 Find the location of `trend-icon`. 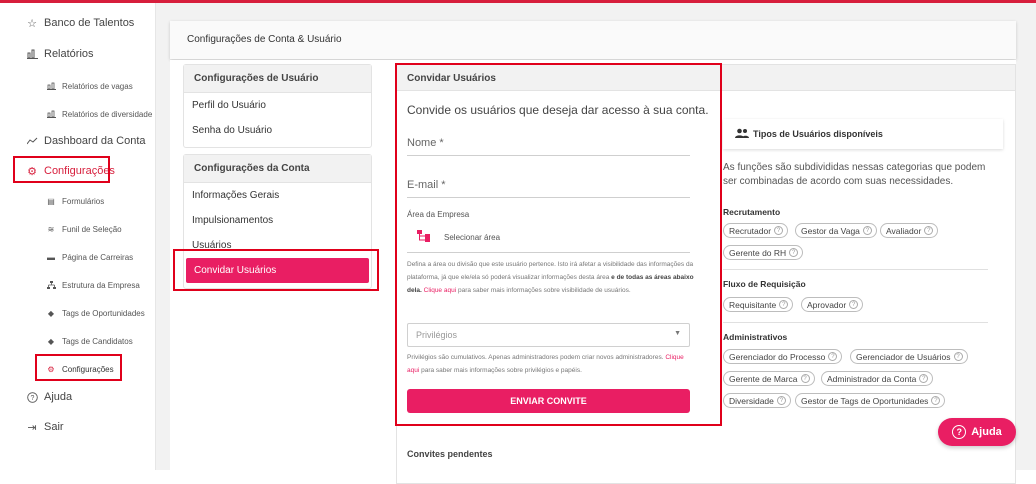

trend-icon is located at coordinates (32, 141).